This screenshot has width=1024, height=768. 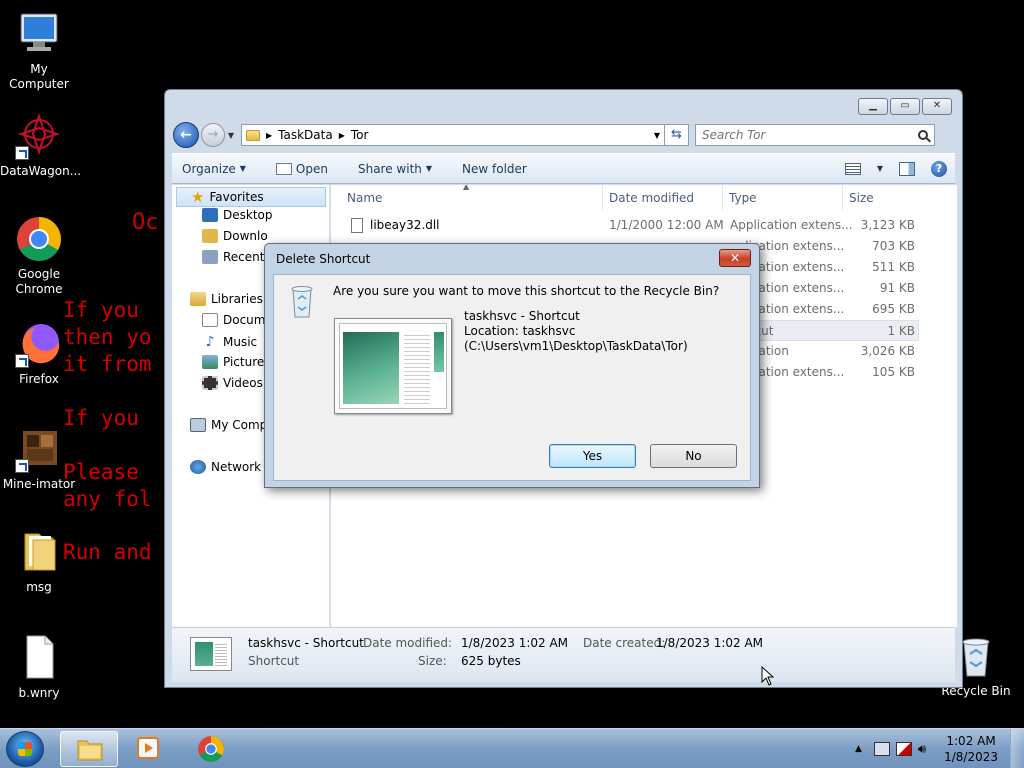 I want to click on shortcut-preview-icon, so click(x=393, y=366).